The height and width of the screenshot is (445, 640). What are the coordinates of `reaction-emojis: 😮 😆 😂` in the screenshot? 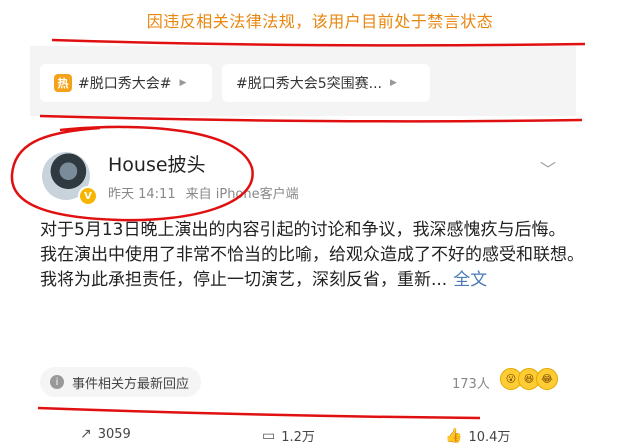 It's located at (529, 379).